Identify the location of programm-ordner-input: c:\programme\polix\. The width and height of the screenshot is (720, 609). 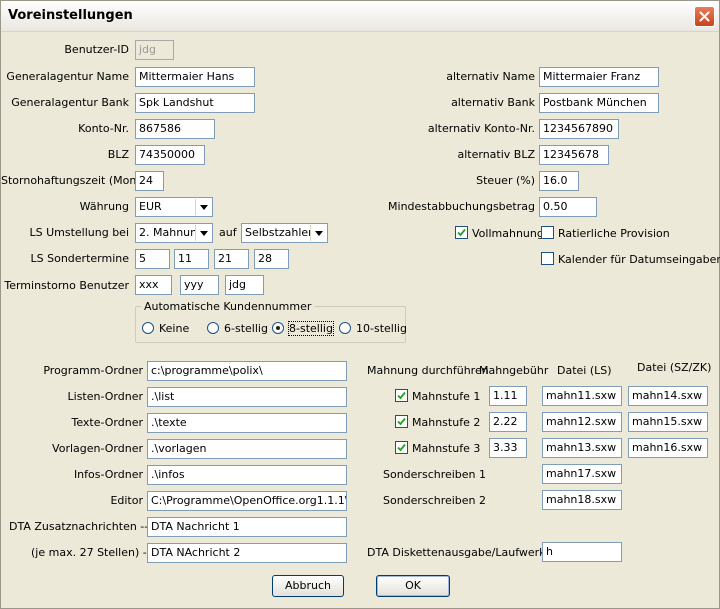
(247, 371).